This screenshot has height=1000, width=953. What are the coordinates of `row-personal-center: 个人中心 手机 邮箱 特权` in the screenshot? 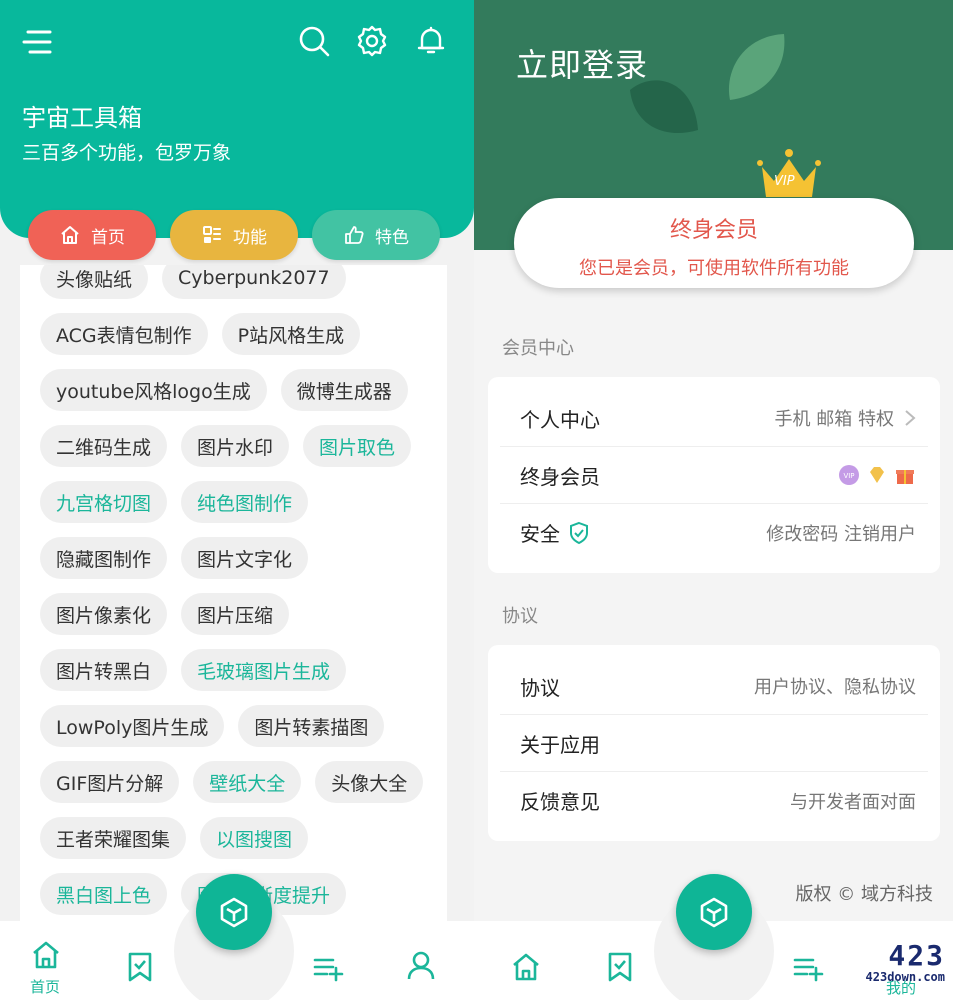 It's located at (714, 418).